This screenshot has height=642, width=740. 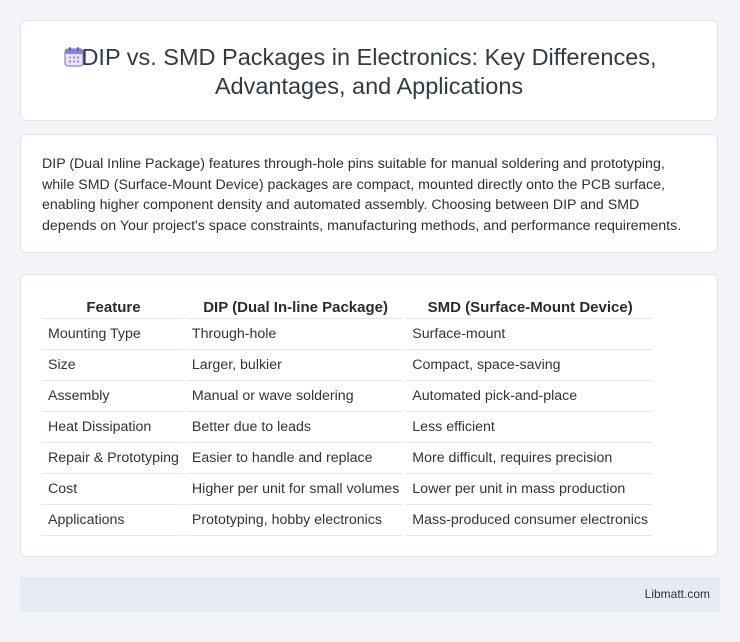 I want to click on table-row: Mounting Type Through-hole Surface-mount, so click(x=347, y=334).